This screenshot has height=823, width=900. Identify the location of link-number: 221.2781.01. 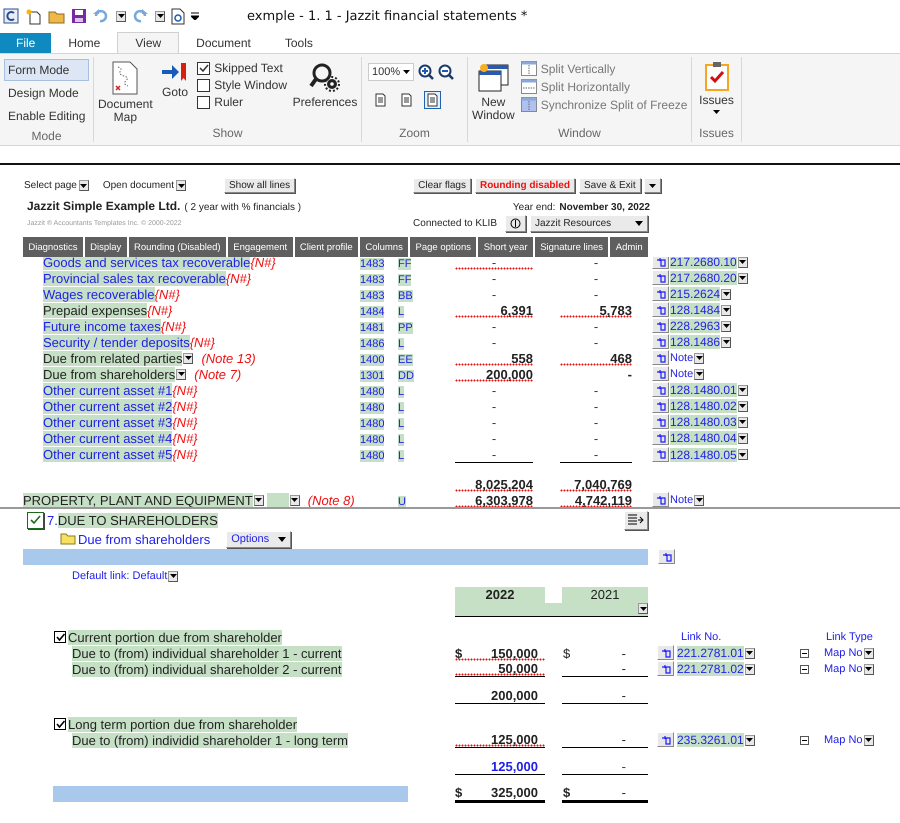
(710, 653).